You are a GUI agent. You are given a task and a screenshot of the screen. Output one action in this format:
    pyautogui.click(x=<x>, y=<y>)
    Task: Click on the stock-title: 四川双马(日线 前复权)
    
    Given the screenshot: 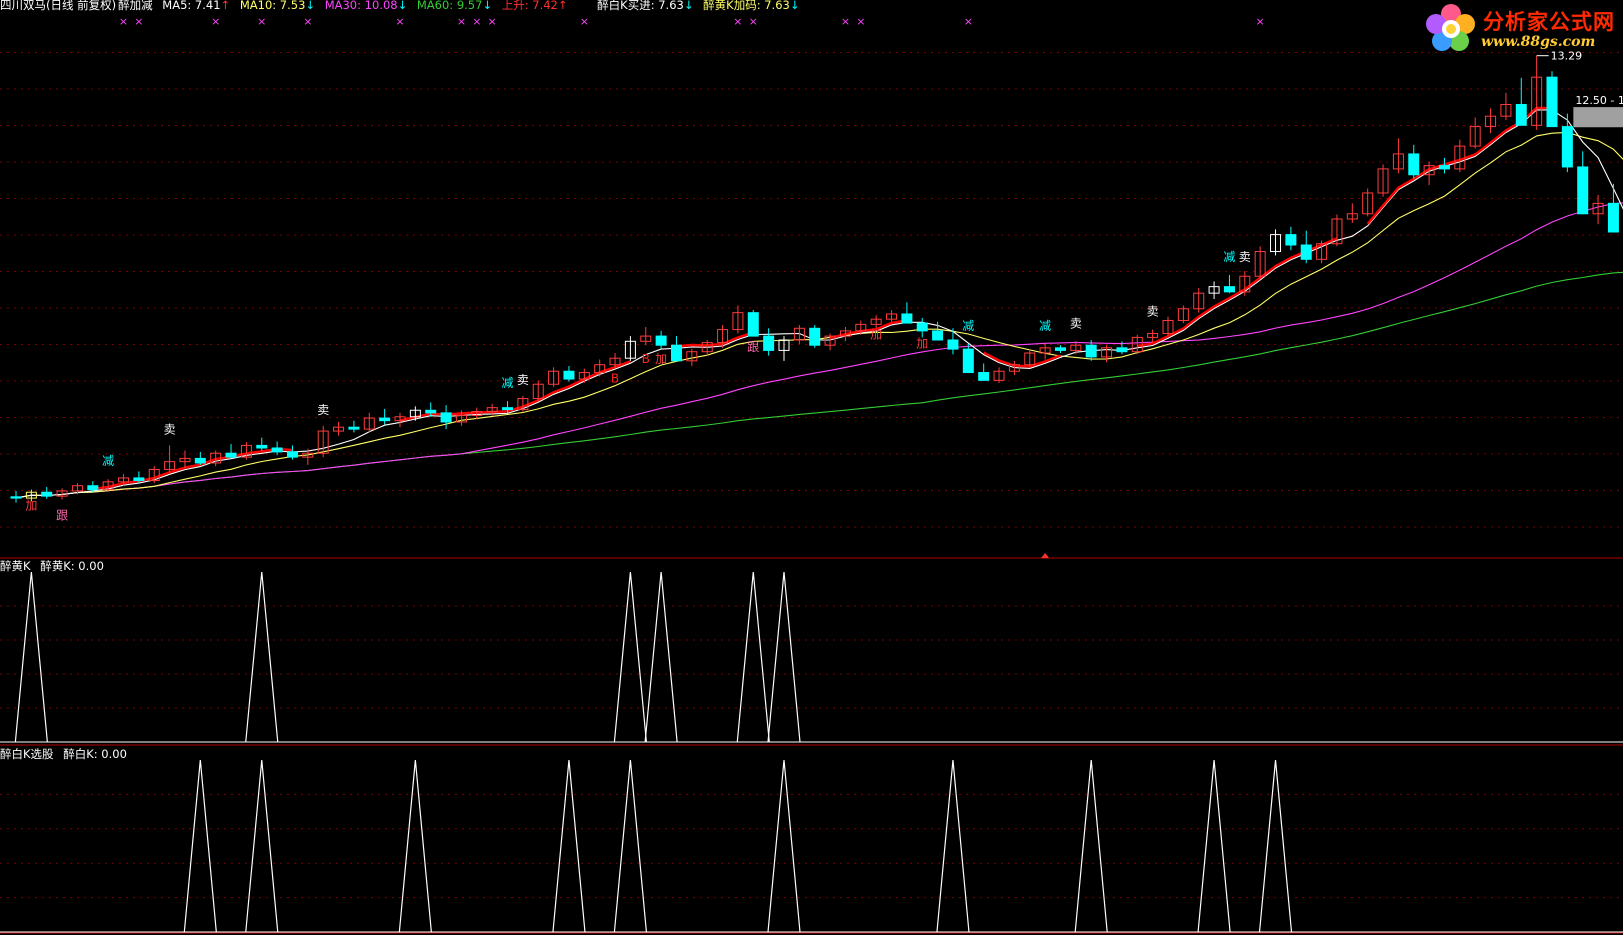 What is the action you would take?
    pyautogui.click(x=58, y=6)
    